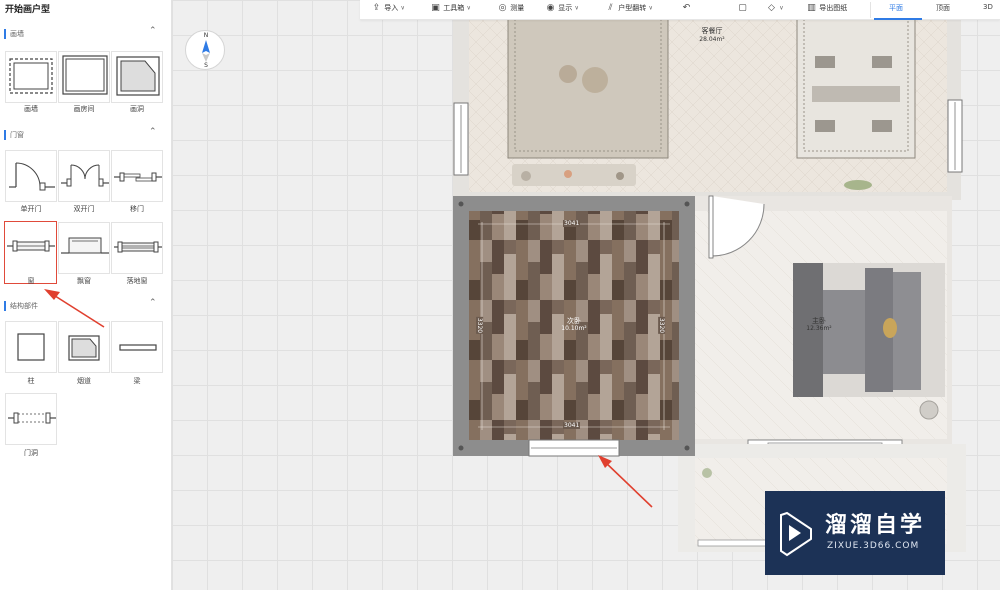  I want to click on room-area: 12.36m², so click(819, 328).